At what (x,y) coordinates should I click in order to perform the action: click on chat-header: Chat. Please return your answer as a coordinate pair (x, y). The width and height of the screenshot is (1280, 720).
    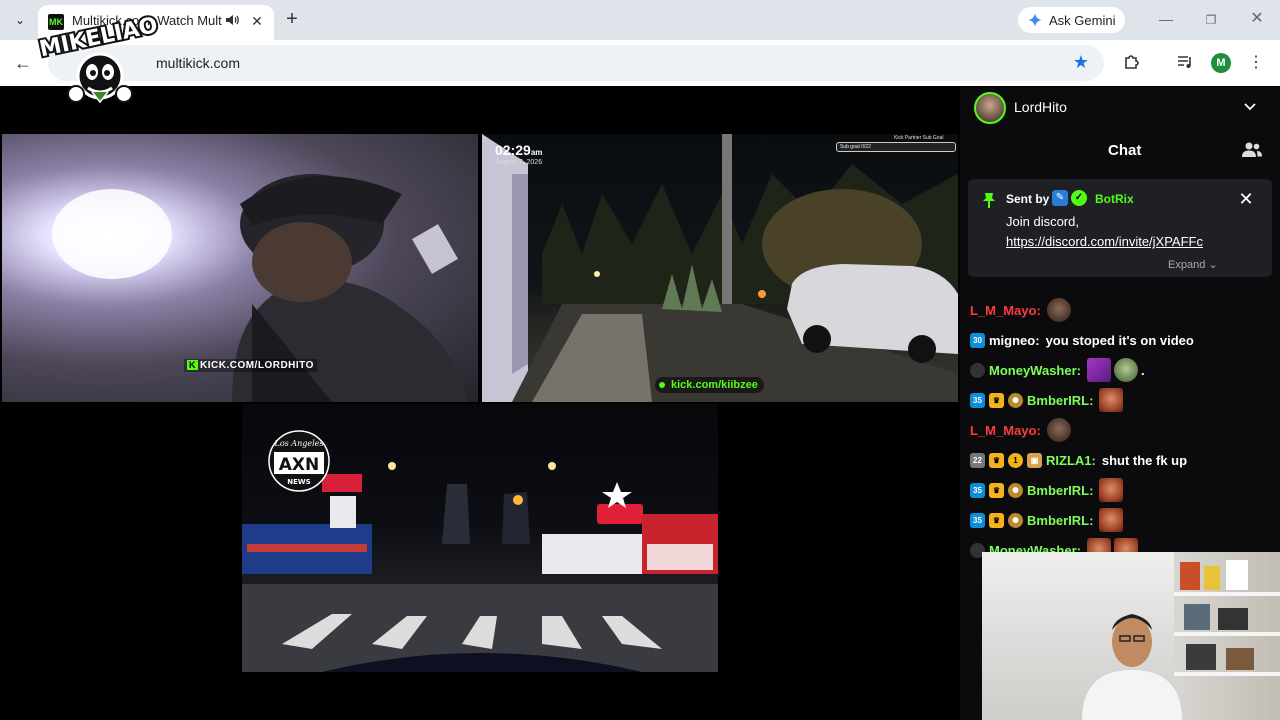
    Looking at the image, I should click on (1120, 150).